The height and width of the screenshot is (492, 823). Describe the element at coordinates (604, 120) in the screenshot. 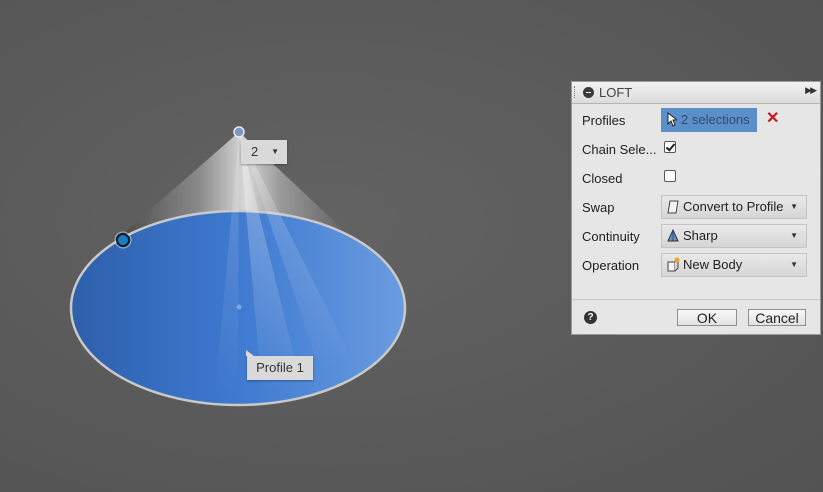

I see `profiles-label: Profiles` at that location.